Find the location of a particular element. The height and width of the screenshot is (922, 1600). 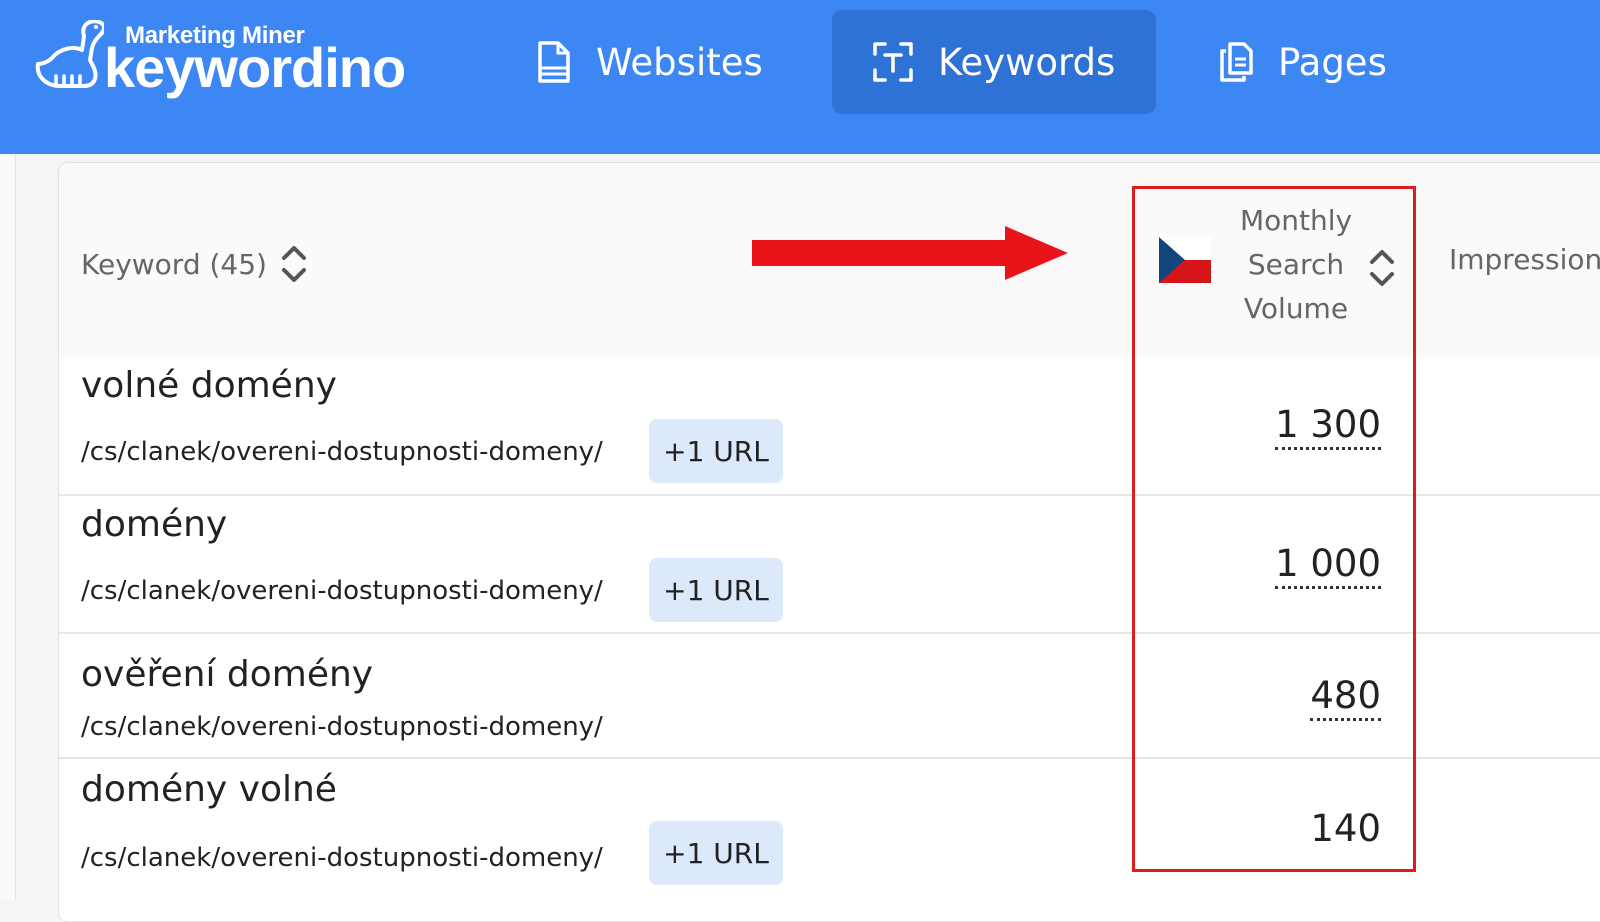

msv-label-line-1: Monthly is located at coordinates (1296, 220).